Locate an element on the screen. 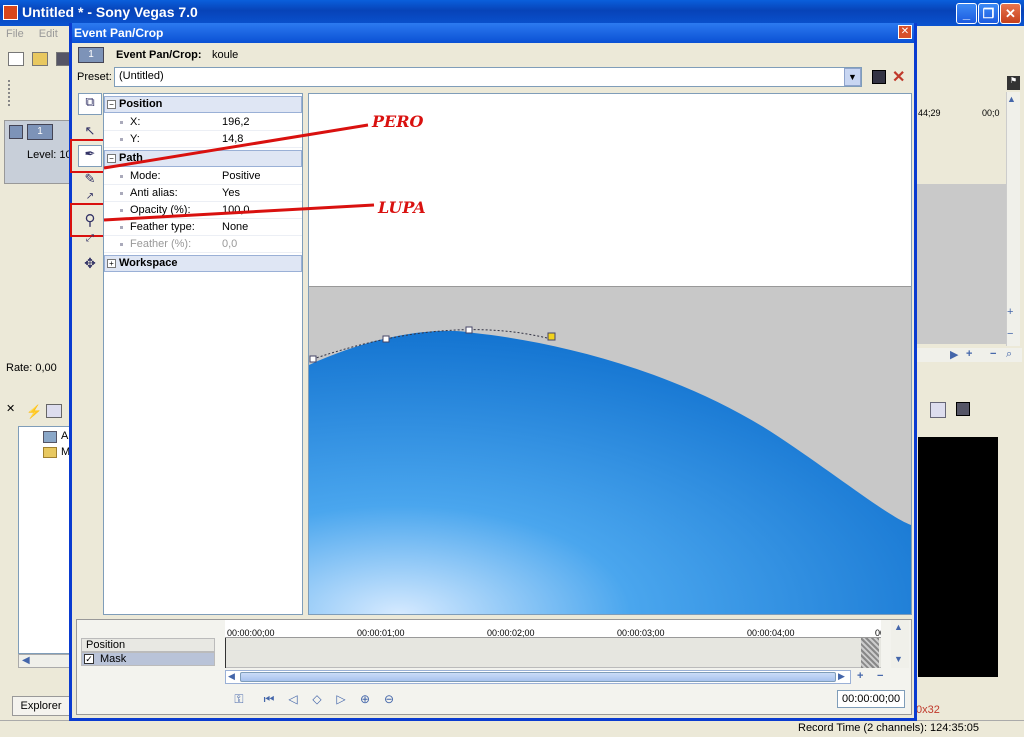 This screenshot has height=737, width=1024. annotation-arrow-pen is located at coordinates (236, 146).